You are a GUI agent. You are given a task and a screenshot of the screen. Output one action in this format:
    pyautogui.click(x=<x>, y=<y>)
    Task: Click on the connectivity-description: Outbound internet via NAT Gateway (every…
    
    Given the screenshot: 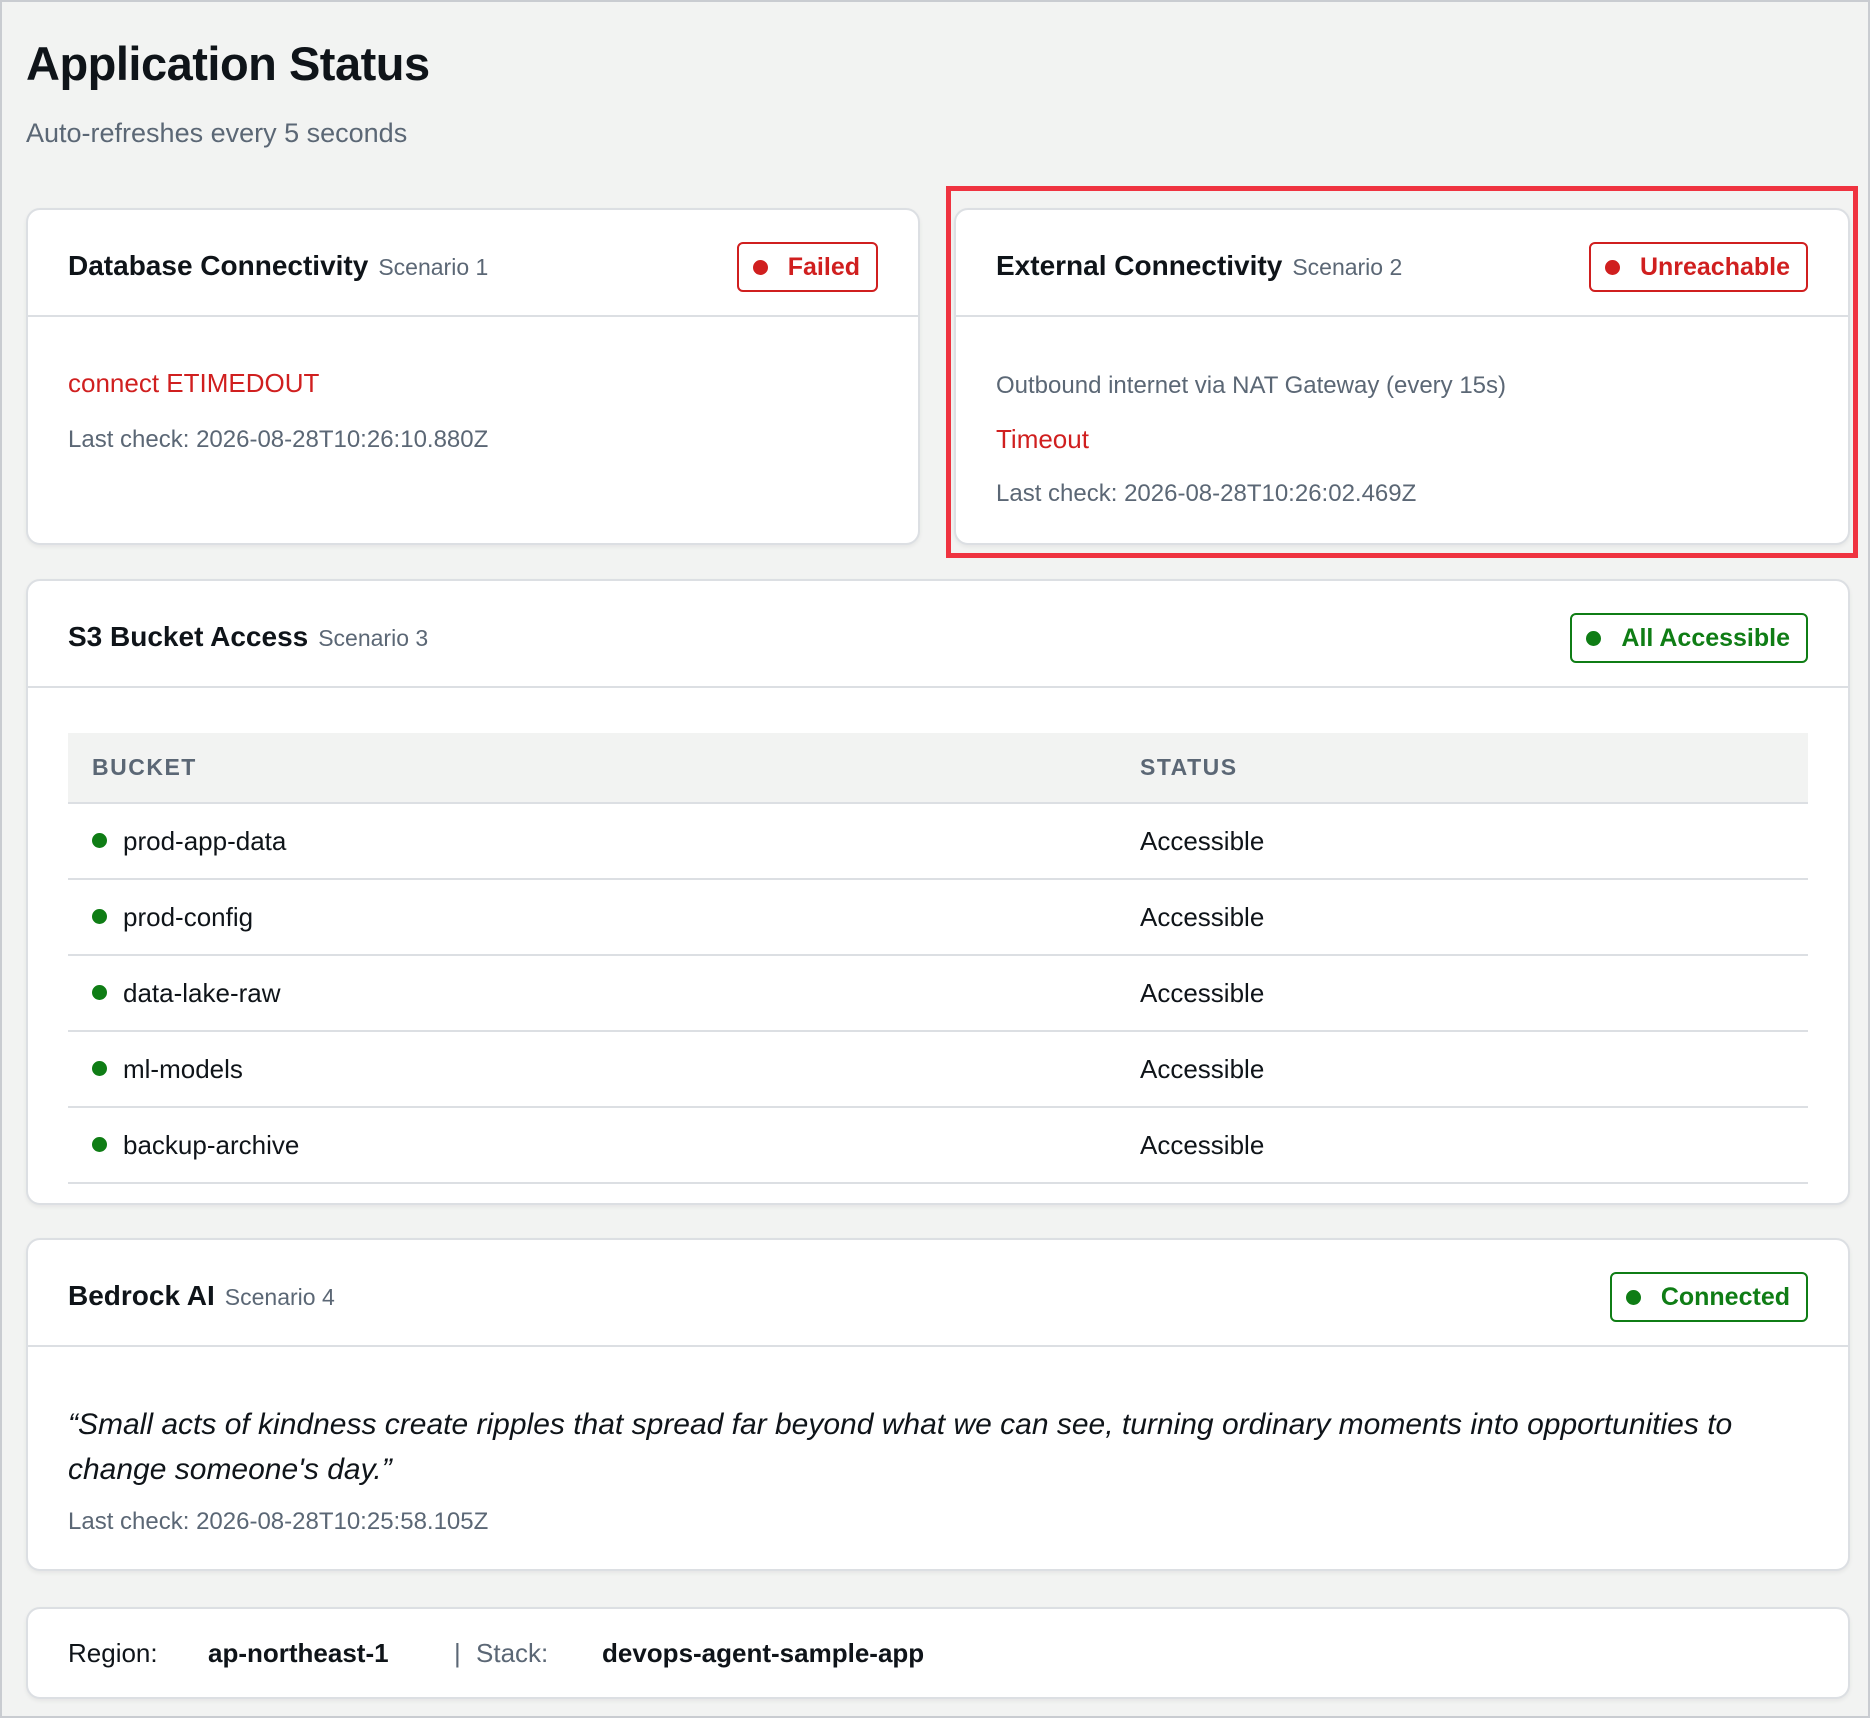 What is the action you would take?
    pyautogui.click(x=1251, y=385)
    